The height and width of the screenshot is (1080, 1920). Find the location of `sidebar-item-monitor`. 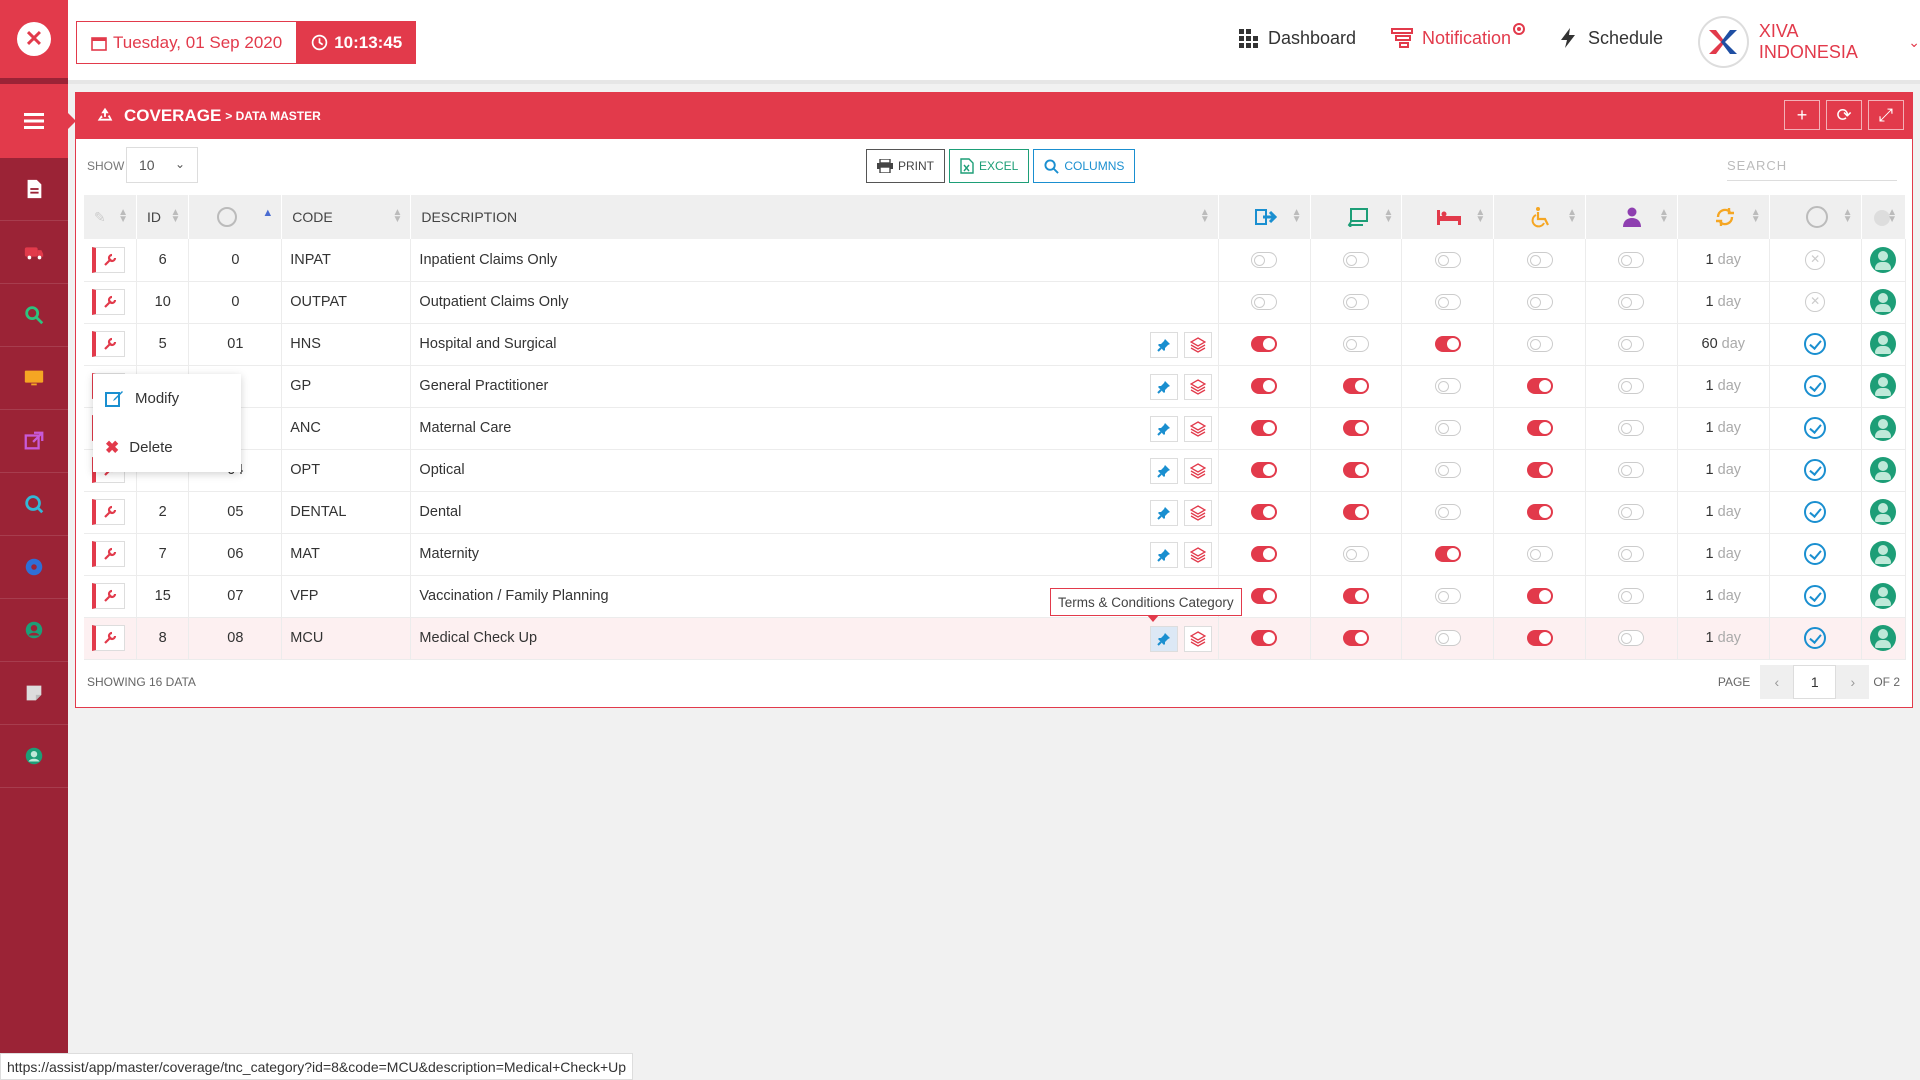

sidebar-item-monitor is located at coordinates (34, 378).